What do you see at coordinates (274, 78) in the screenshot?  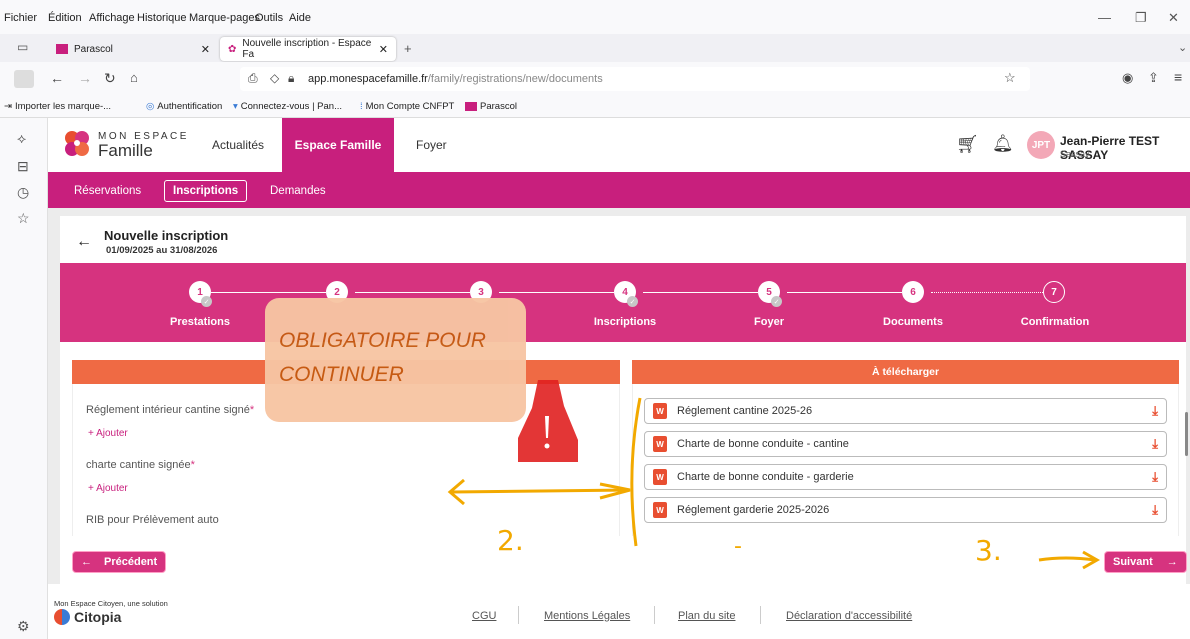 I see `shield-icon: ◇` at bounding box center [274, 78].